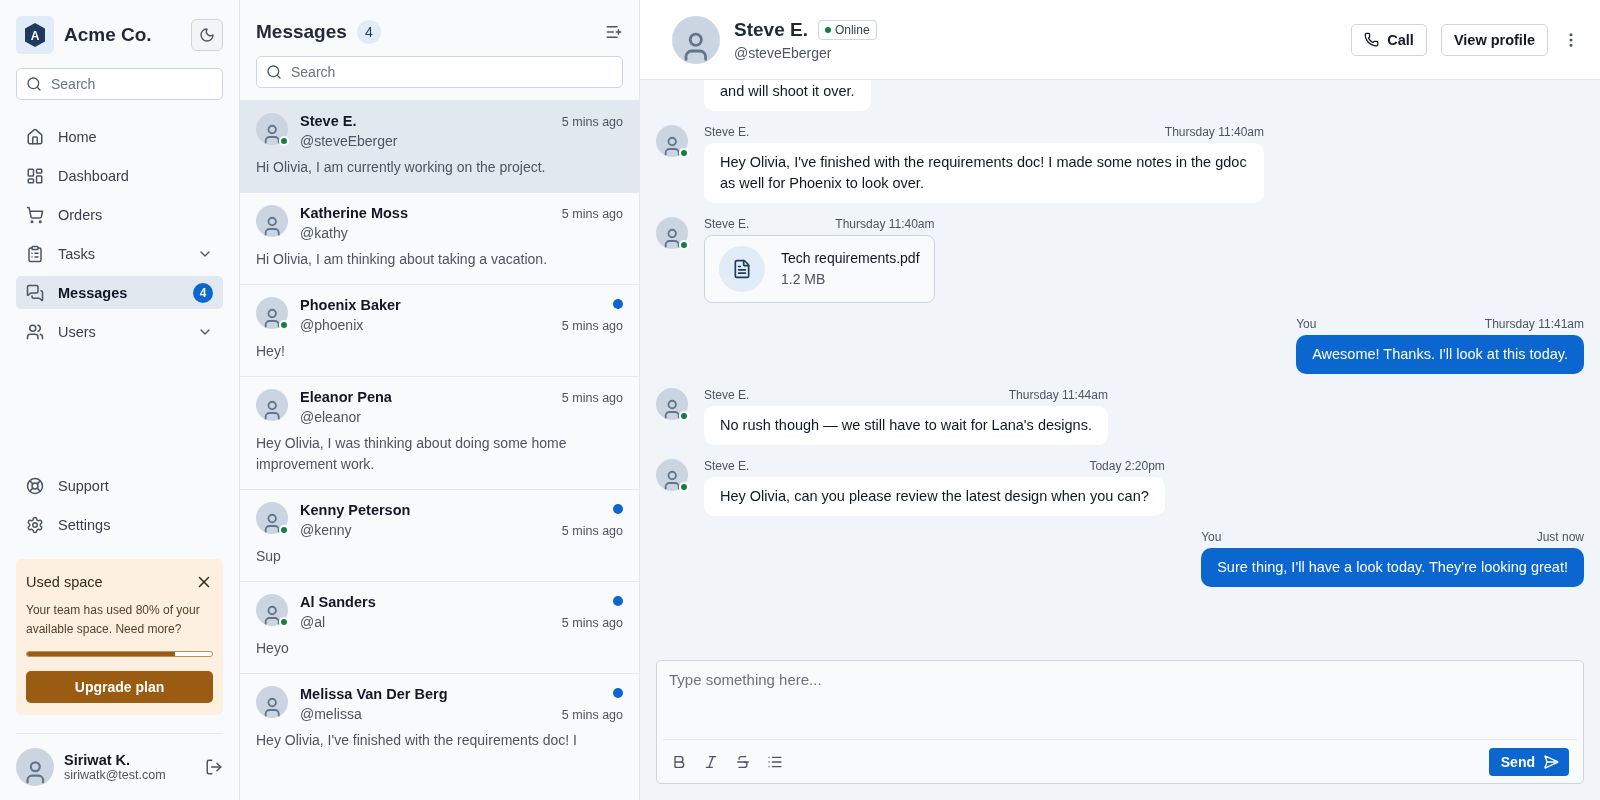 This screenshot has height=800, width=1600. Describe the element at coordinates (84, 485) in the screenshot. I see `nav-label: Support` at that location.